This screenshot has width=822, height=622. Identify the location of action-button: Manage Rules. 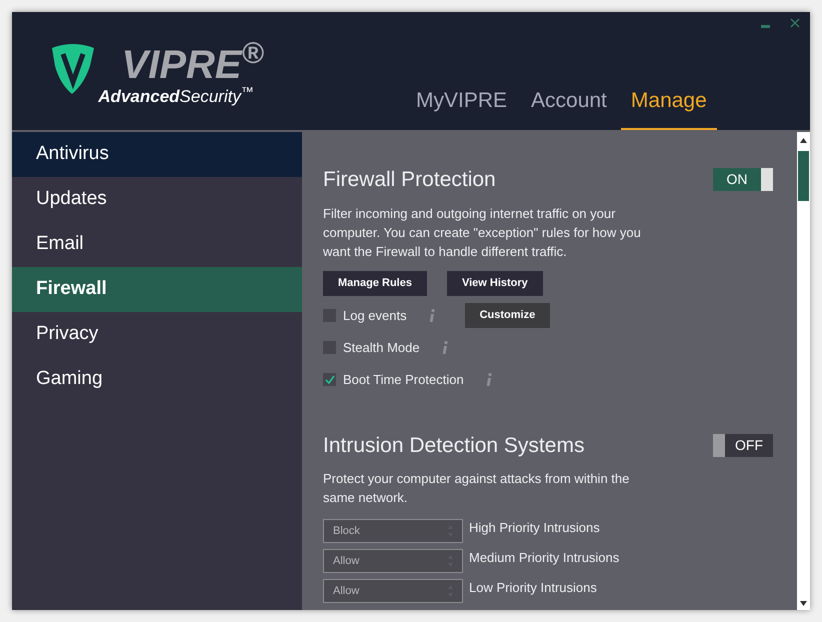
(375, 283).